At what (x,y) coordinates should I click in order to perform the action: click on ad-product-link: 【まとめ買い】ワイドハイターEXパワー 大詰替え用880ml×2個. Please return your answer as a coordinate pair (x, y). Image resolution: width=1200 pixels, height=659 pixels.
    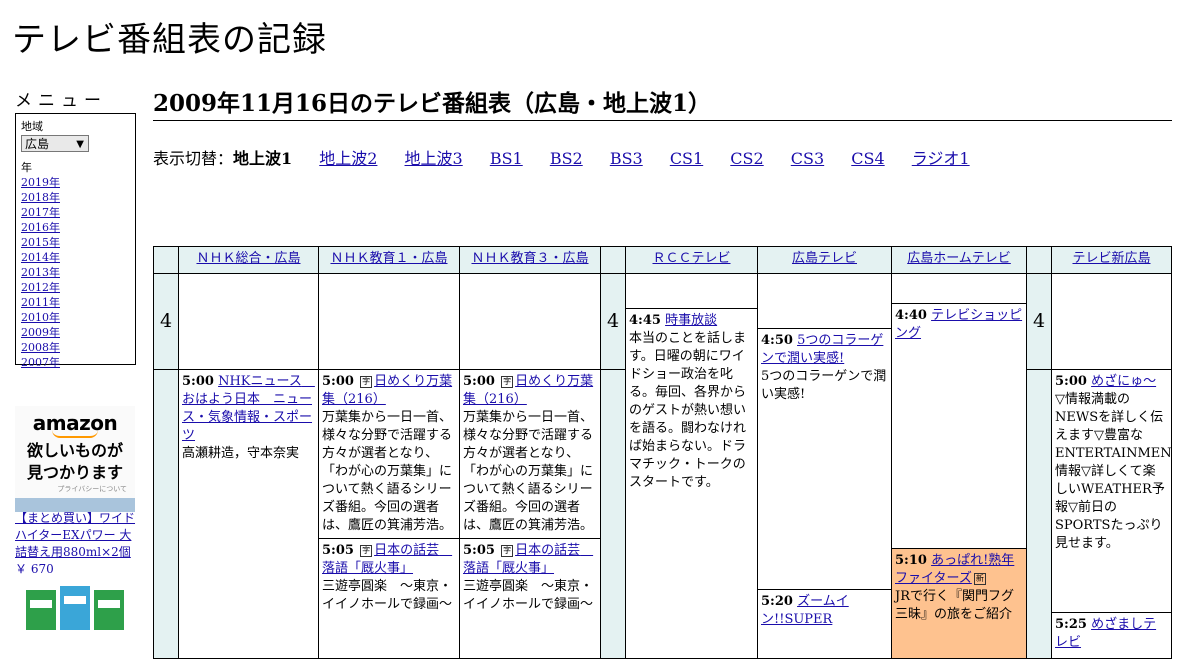
    Looking at the image, I should click on (75, 535).